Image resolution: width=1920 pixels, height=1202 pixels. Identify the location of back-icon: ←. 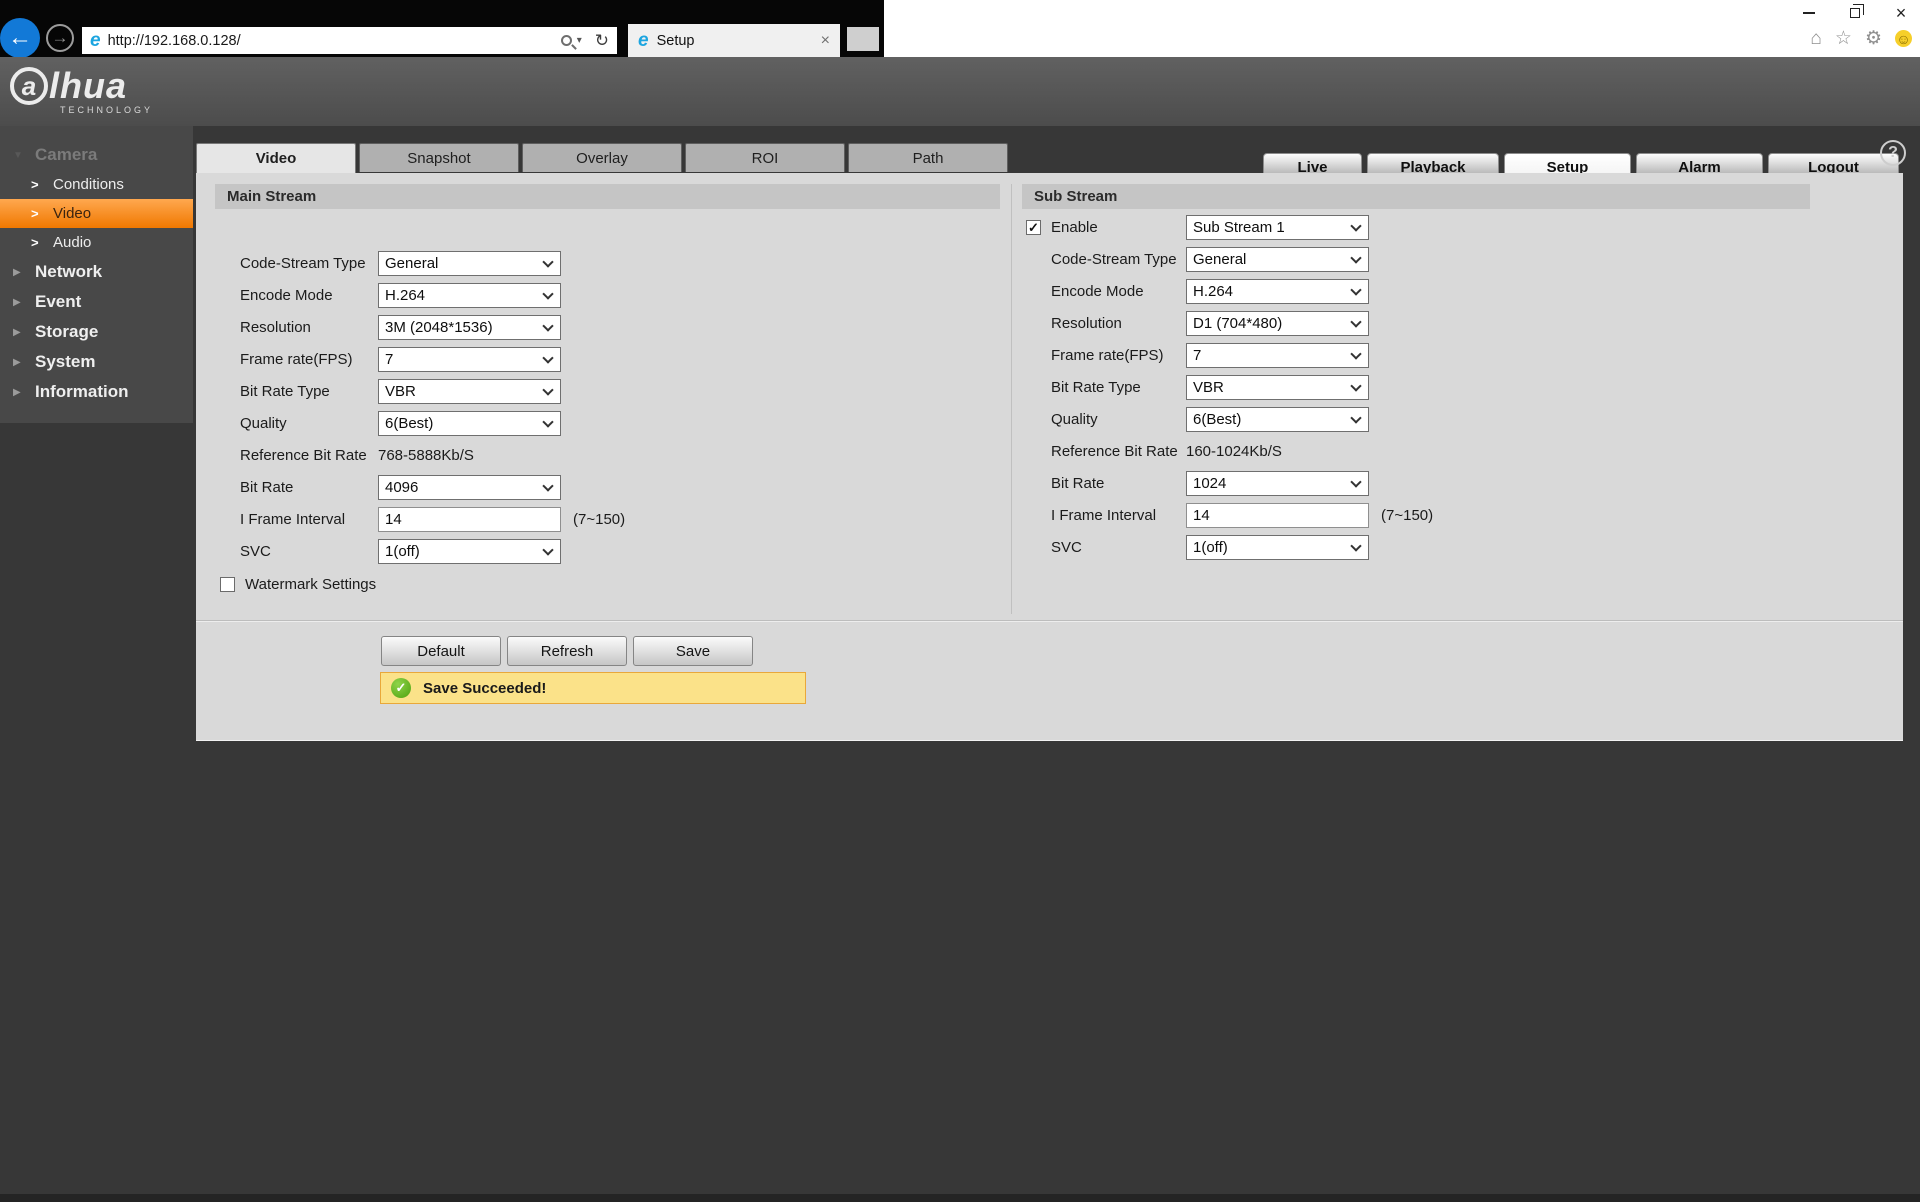
(20, 37).